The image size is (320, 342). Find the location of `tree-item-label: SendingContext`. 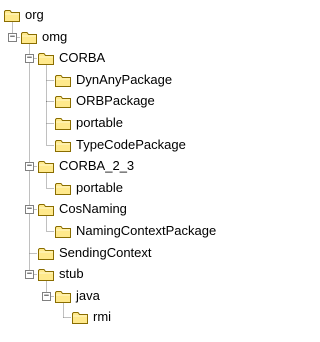

tree-item-label: SendingContext is located at coordinates (105, 252).